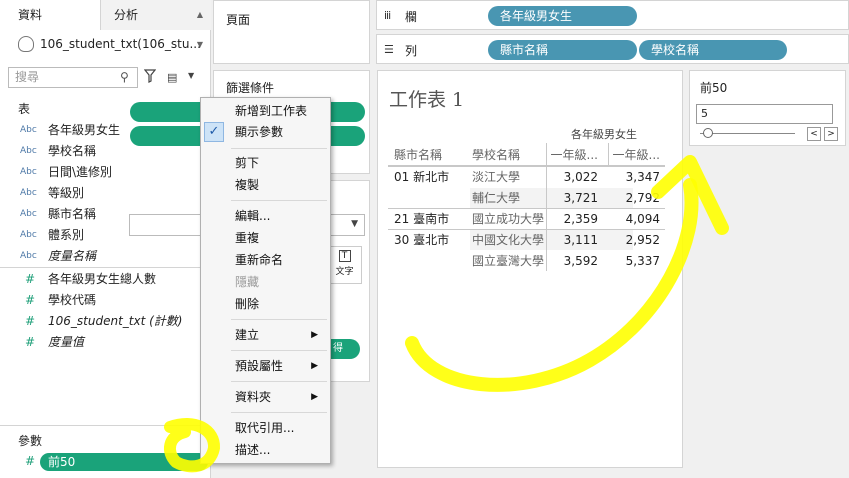 Image resolution: width=849 pixels, height=478 pixels. What do you see at coordinates (411, 17) in the screenshot?
I see `columns-label: 欄` at bounding box center [411, 17].